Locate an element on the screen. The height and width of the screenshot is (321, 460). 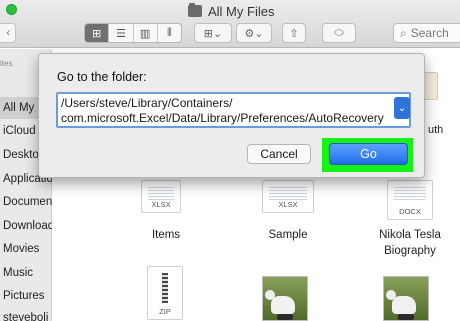
folder-icon is located at coordinates (195, 10).